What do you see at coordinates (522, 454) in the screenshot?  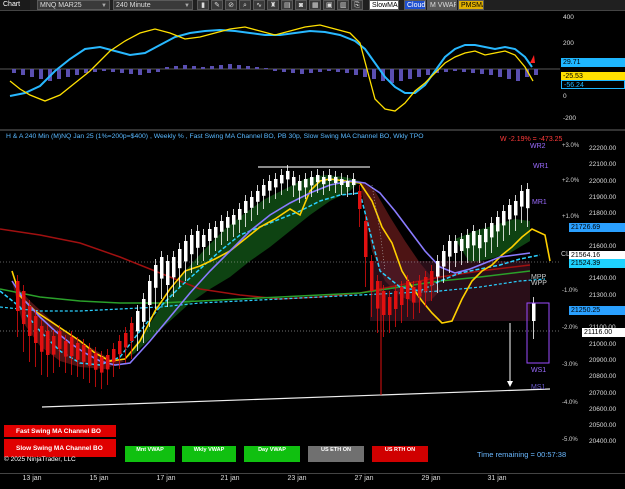 I see `time-remaining: Time remaining = 00:57:38` at bounding box center [522, 454].